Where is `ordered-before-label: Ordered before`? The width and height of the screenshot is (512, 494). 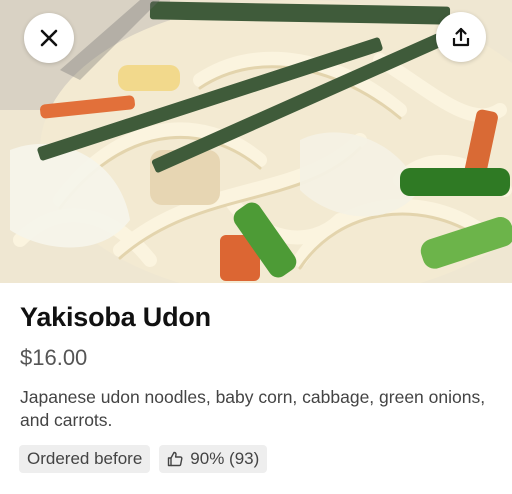 ordered-before-label: Ordered before is located at coordinates (85, 458).